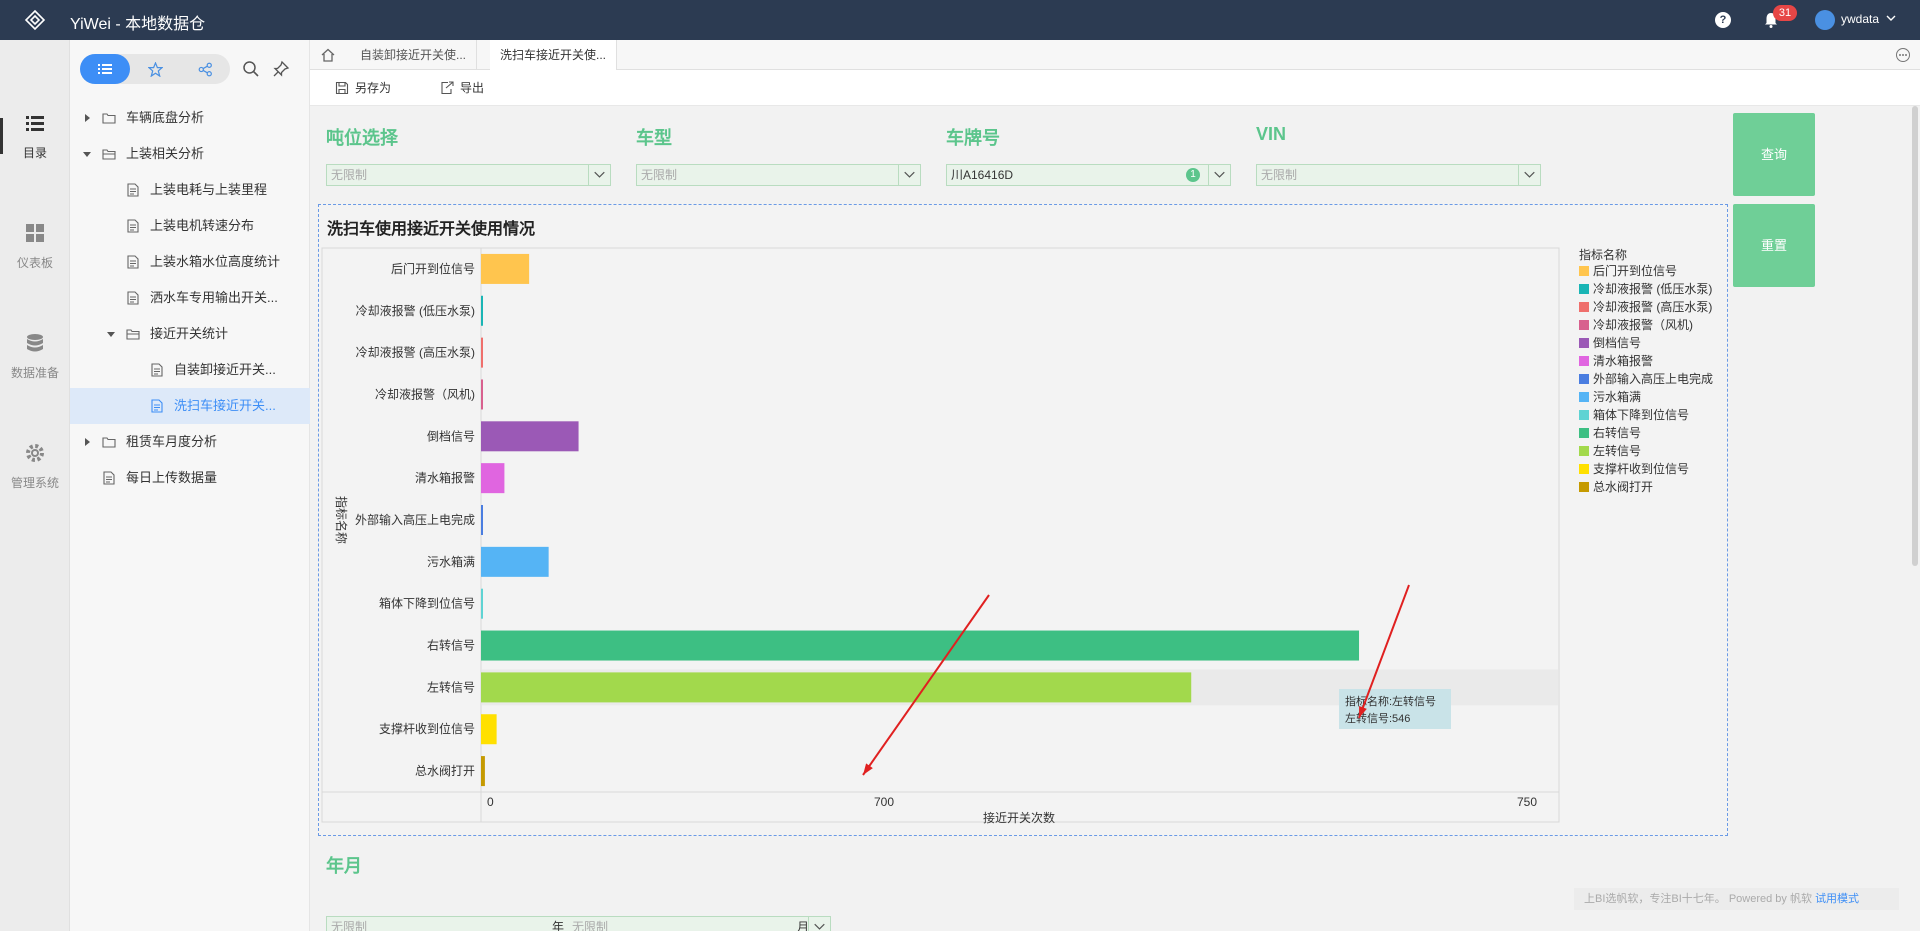 This screenshot has height=931, width=1920. What do you see at coordinates (1603, 254) in the screenshot?
I see `legend-title: 指标名称` at bounding box center [1603, 254].